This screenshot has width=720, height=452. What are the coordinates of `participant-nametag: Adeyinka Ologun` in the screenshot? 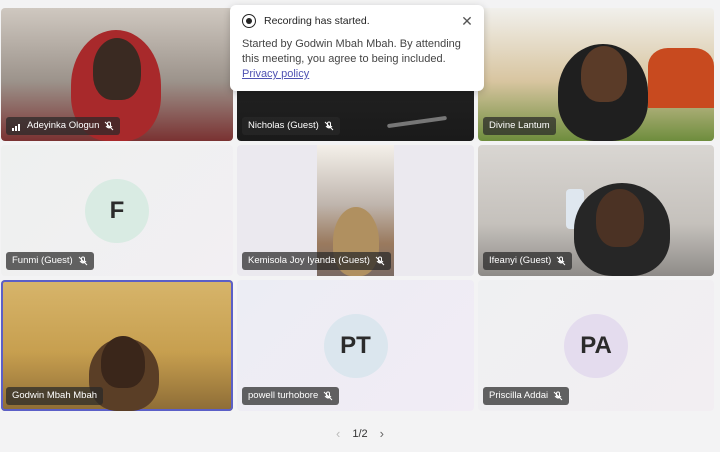 It's located at (63, 126).